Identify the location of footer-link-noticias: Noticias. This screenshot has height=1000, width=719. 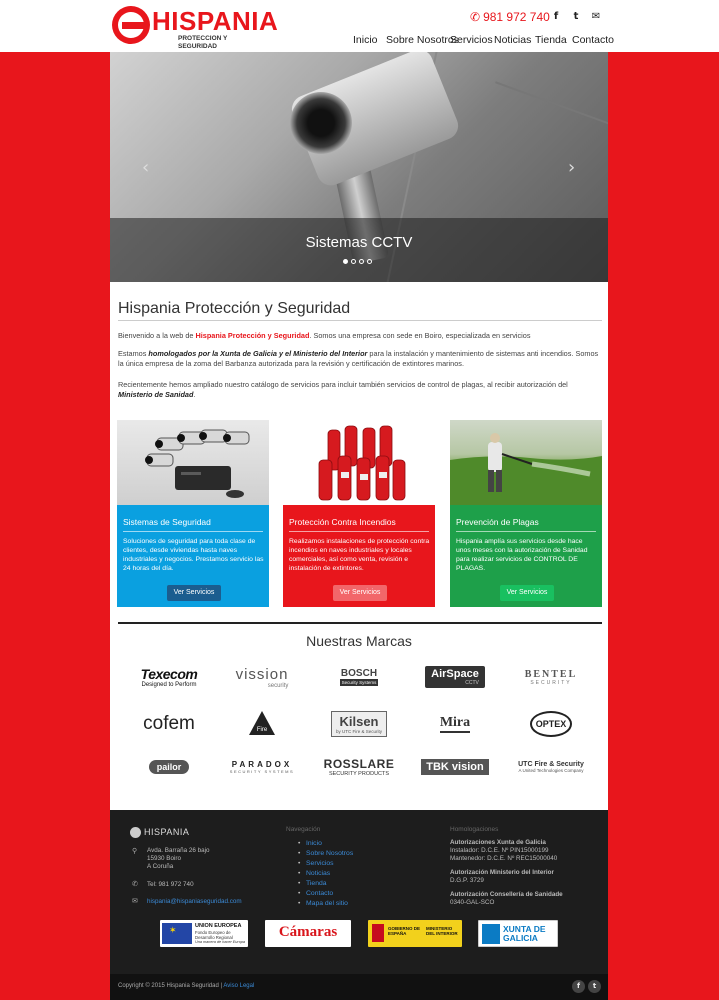
(314, 873).